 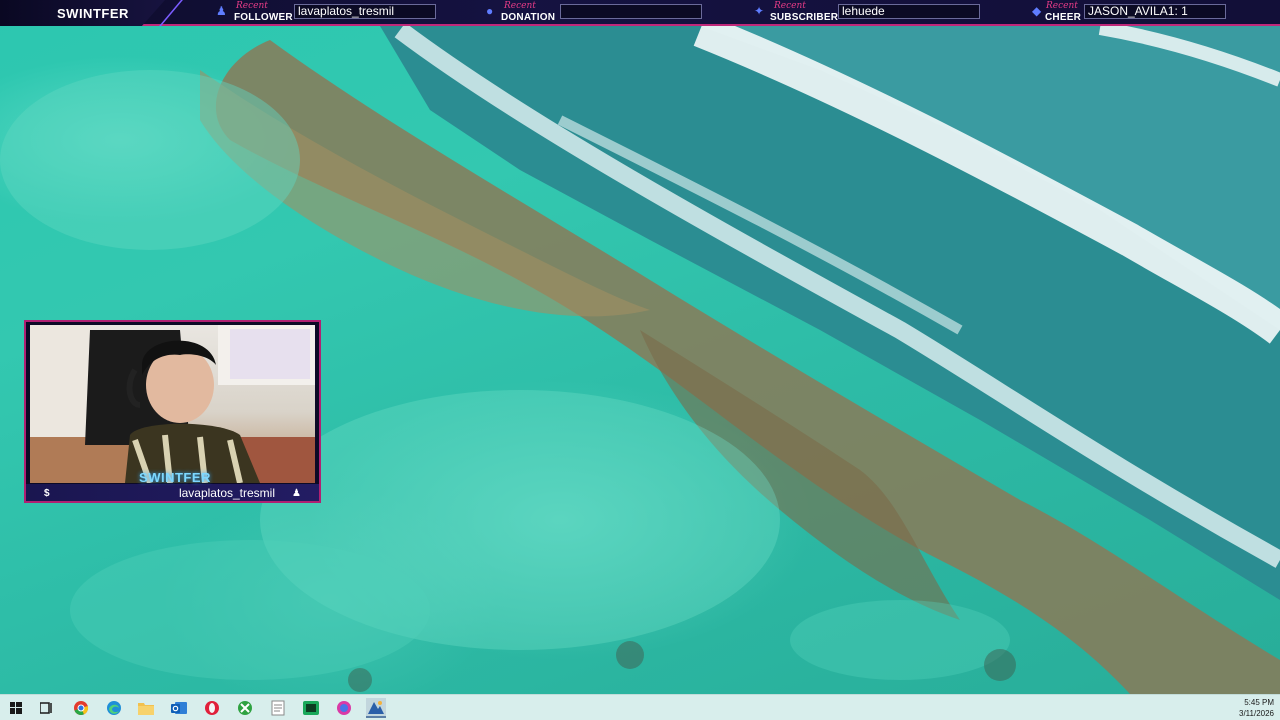 What do you see at coordinates (175, 477) in the screenshot?
I see `webcam-streamer-name: SWINTFER` at bounding box center [175, 477].